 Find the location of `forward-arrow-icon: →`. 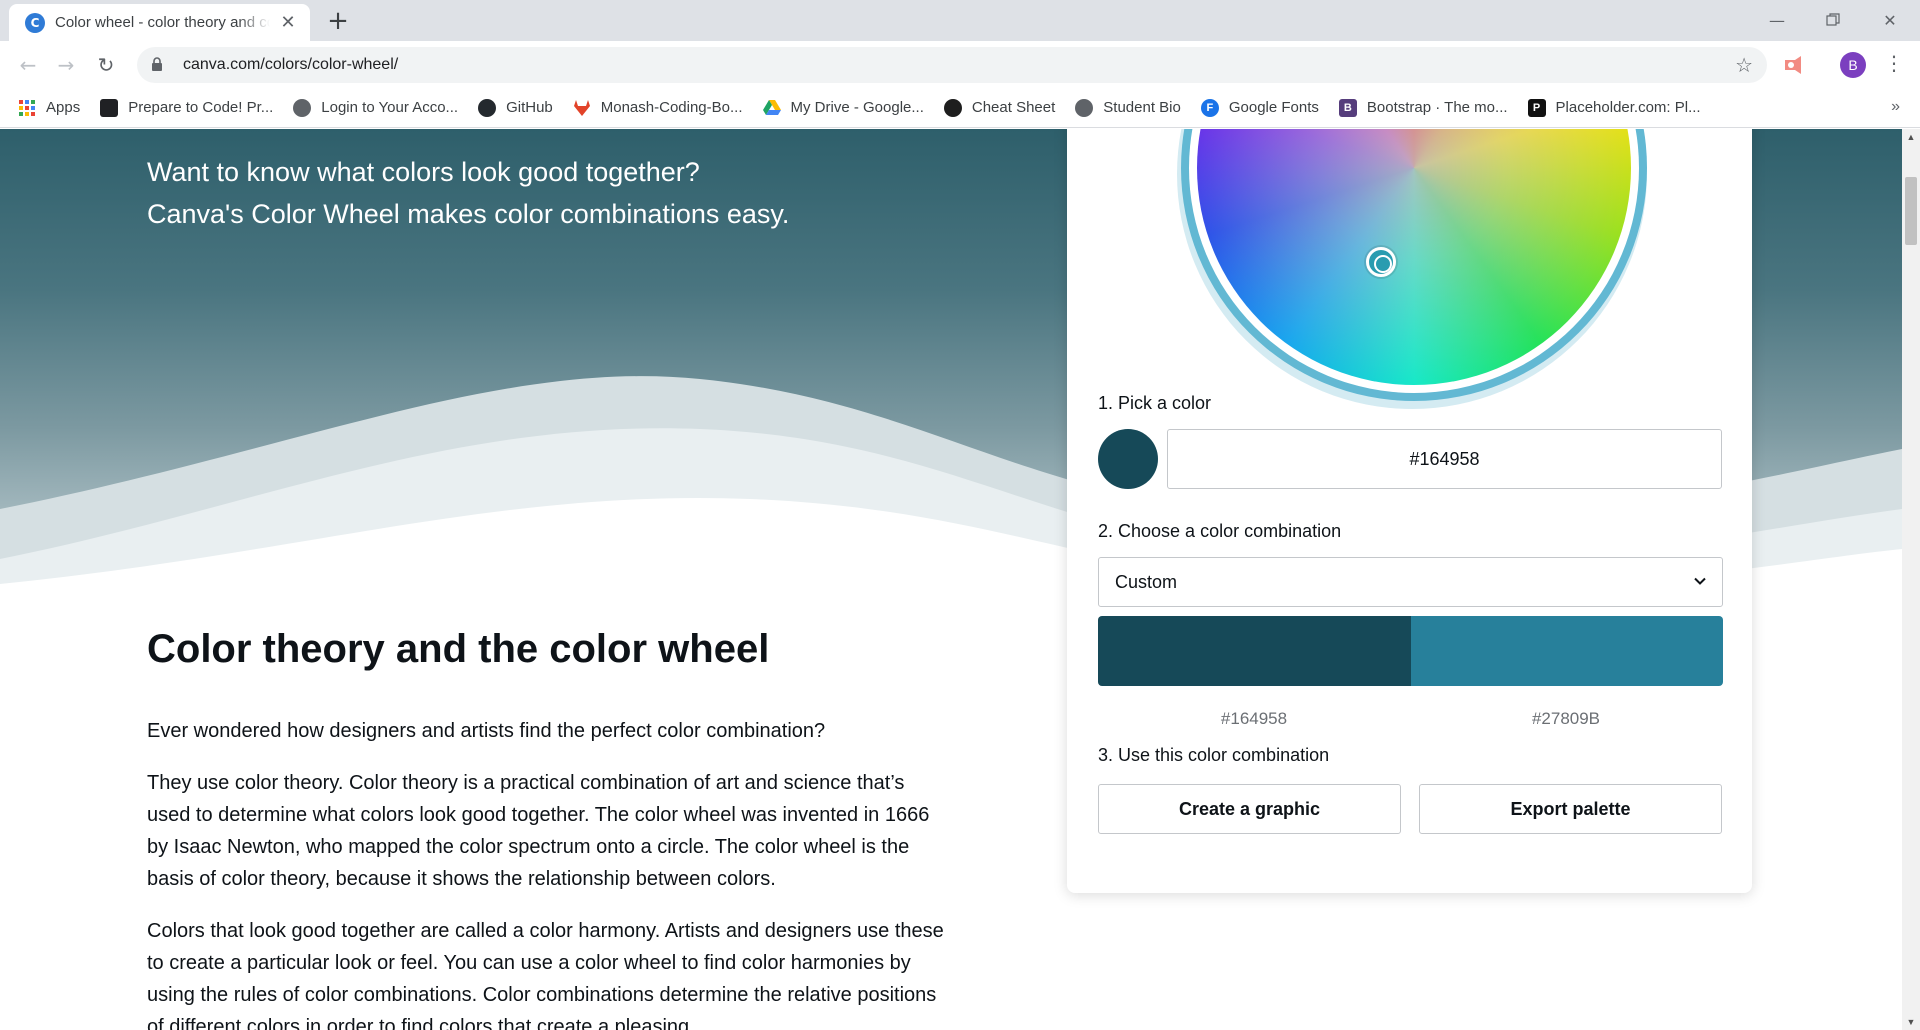

forward-arrow-icon: → is located at coordinates (66, 65).